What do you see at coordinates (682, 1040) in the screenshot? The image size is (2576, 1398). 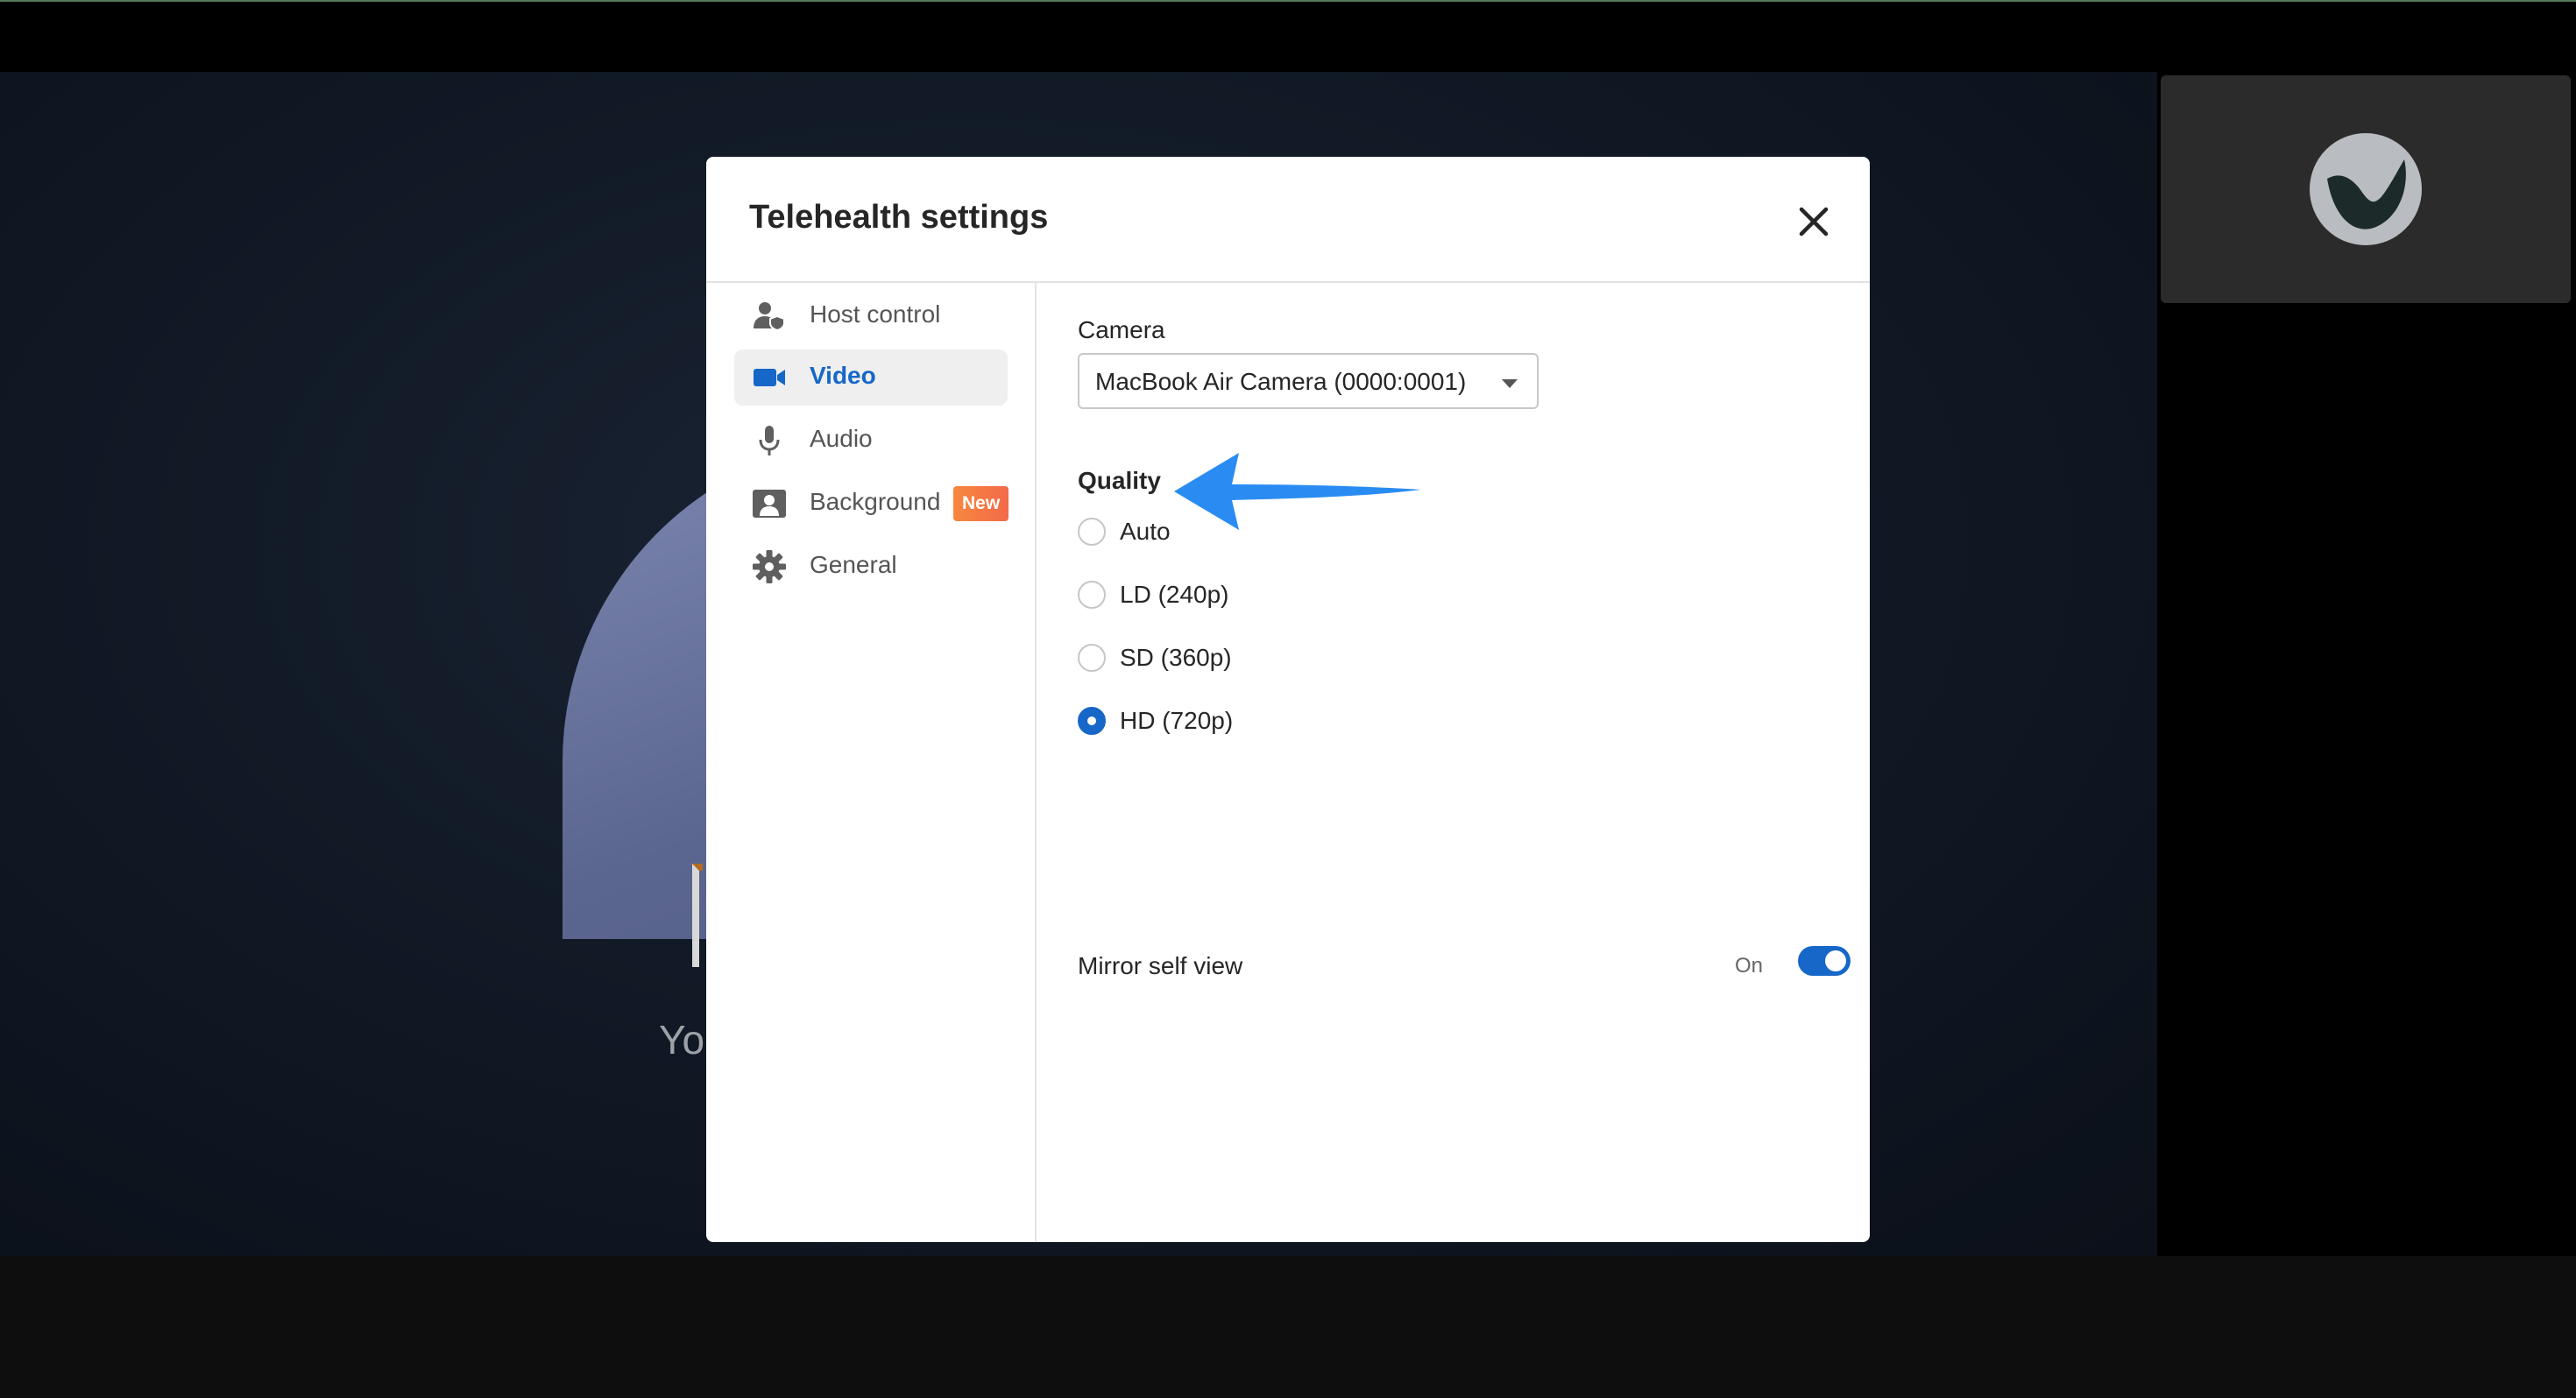 I see `background-caption: Yo` at bounding box center [682, 1040].